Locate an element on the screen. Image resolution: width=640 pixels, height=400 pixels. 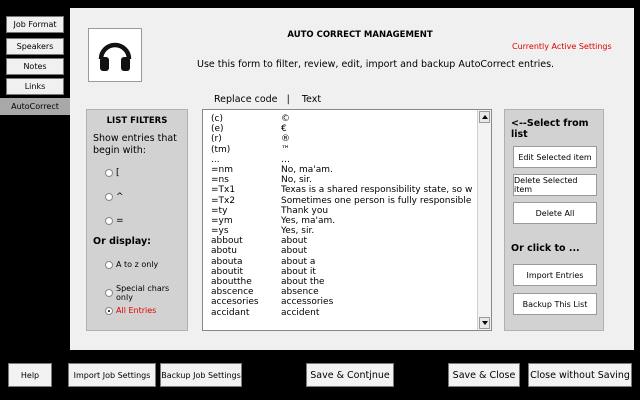
arrow-up-icon is located at coordinates (484, 117).